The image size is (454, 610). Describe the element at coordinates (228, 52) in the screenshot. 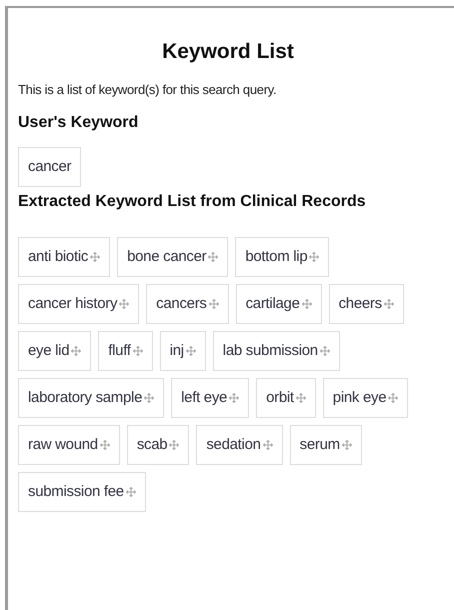

I see `page-title: Keyword List` at that location.